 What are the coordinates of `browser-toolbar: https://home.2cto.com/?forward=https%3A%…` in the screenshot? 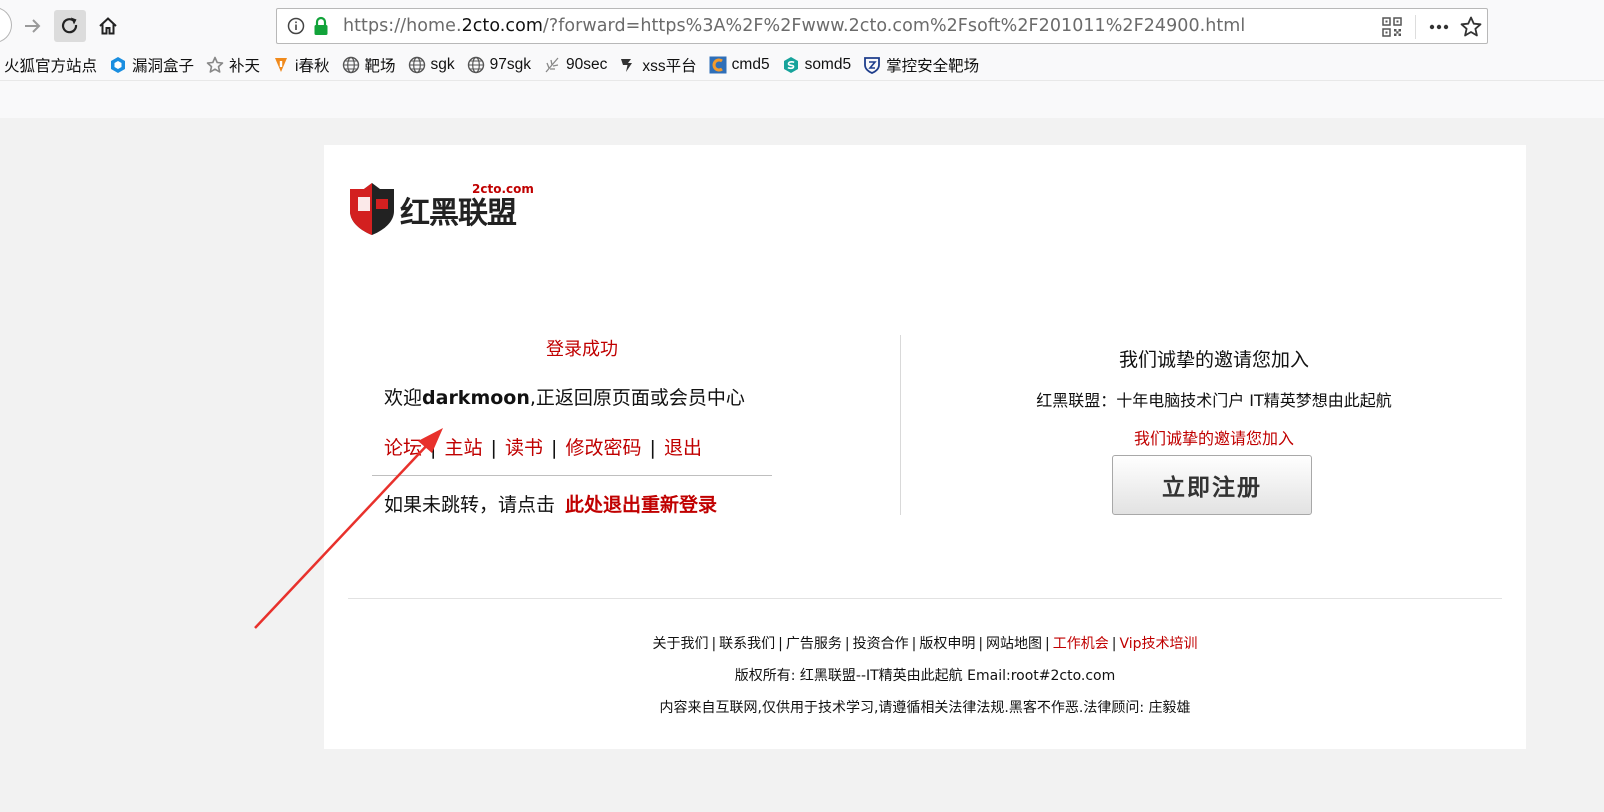 It's located at (802, 25).